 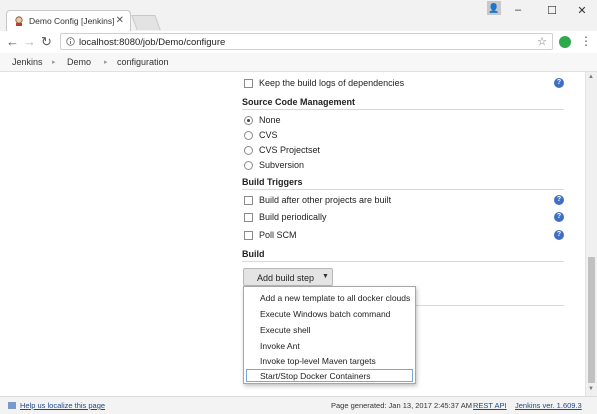 What do you see at coordinates (70, 41) in the screenshot?
I see `page-info-icon` at bounding box center [70, 41].